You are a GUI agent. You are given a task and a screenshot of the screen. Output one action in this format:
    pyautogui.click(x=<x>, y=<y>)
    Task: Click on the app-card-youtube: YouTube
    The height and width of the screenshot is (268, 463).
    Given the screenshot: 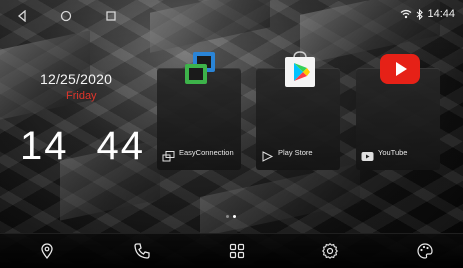 What is the action you would take?
    pyautogui.click(x=398, y=112)
    